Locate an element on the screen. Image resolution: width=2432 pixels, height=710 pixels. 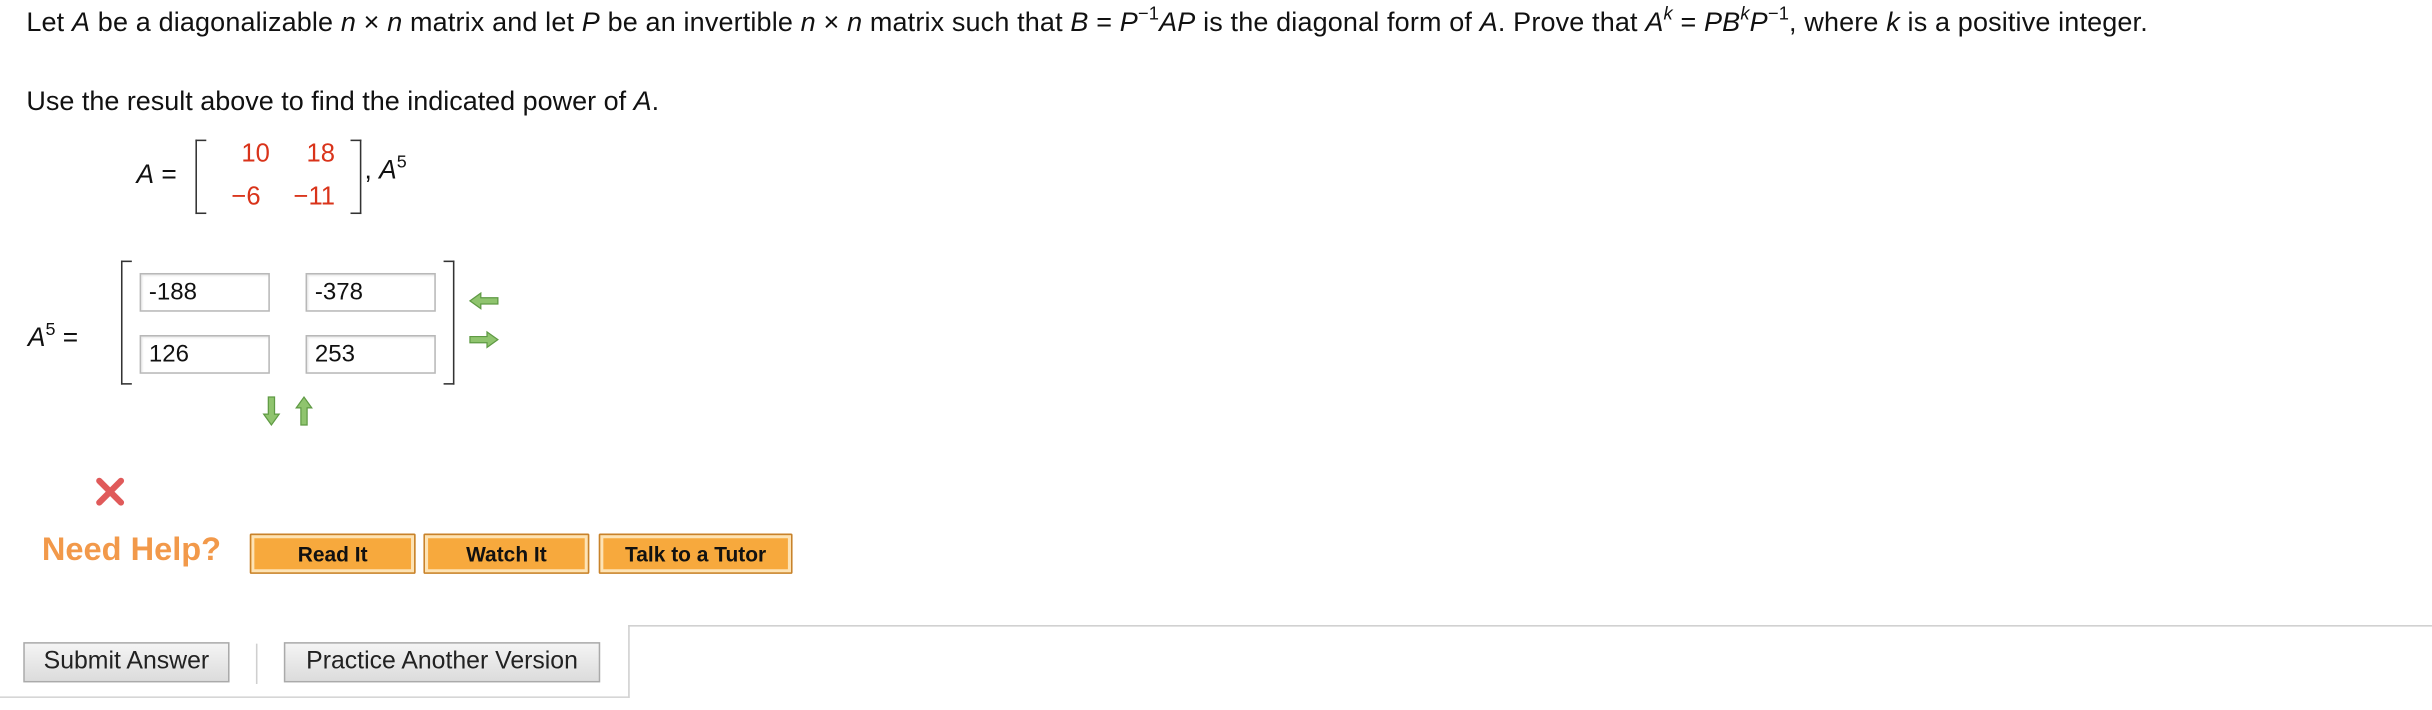
need-help-label: Need Help? is located at coordinates (131, 549).